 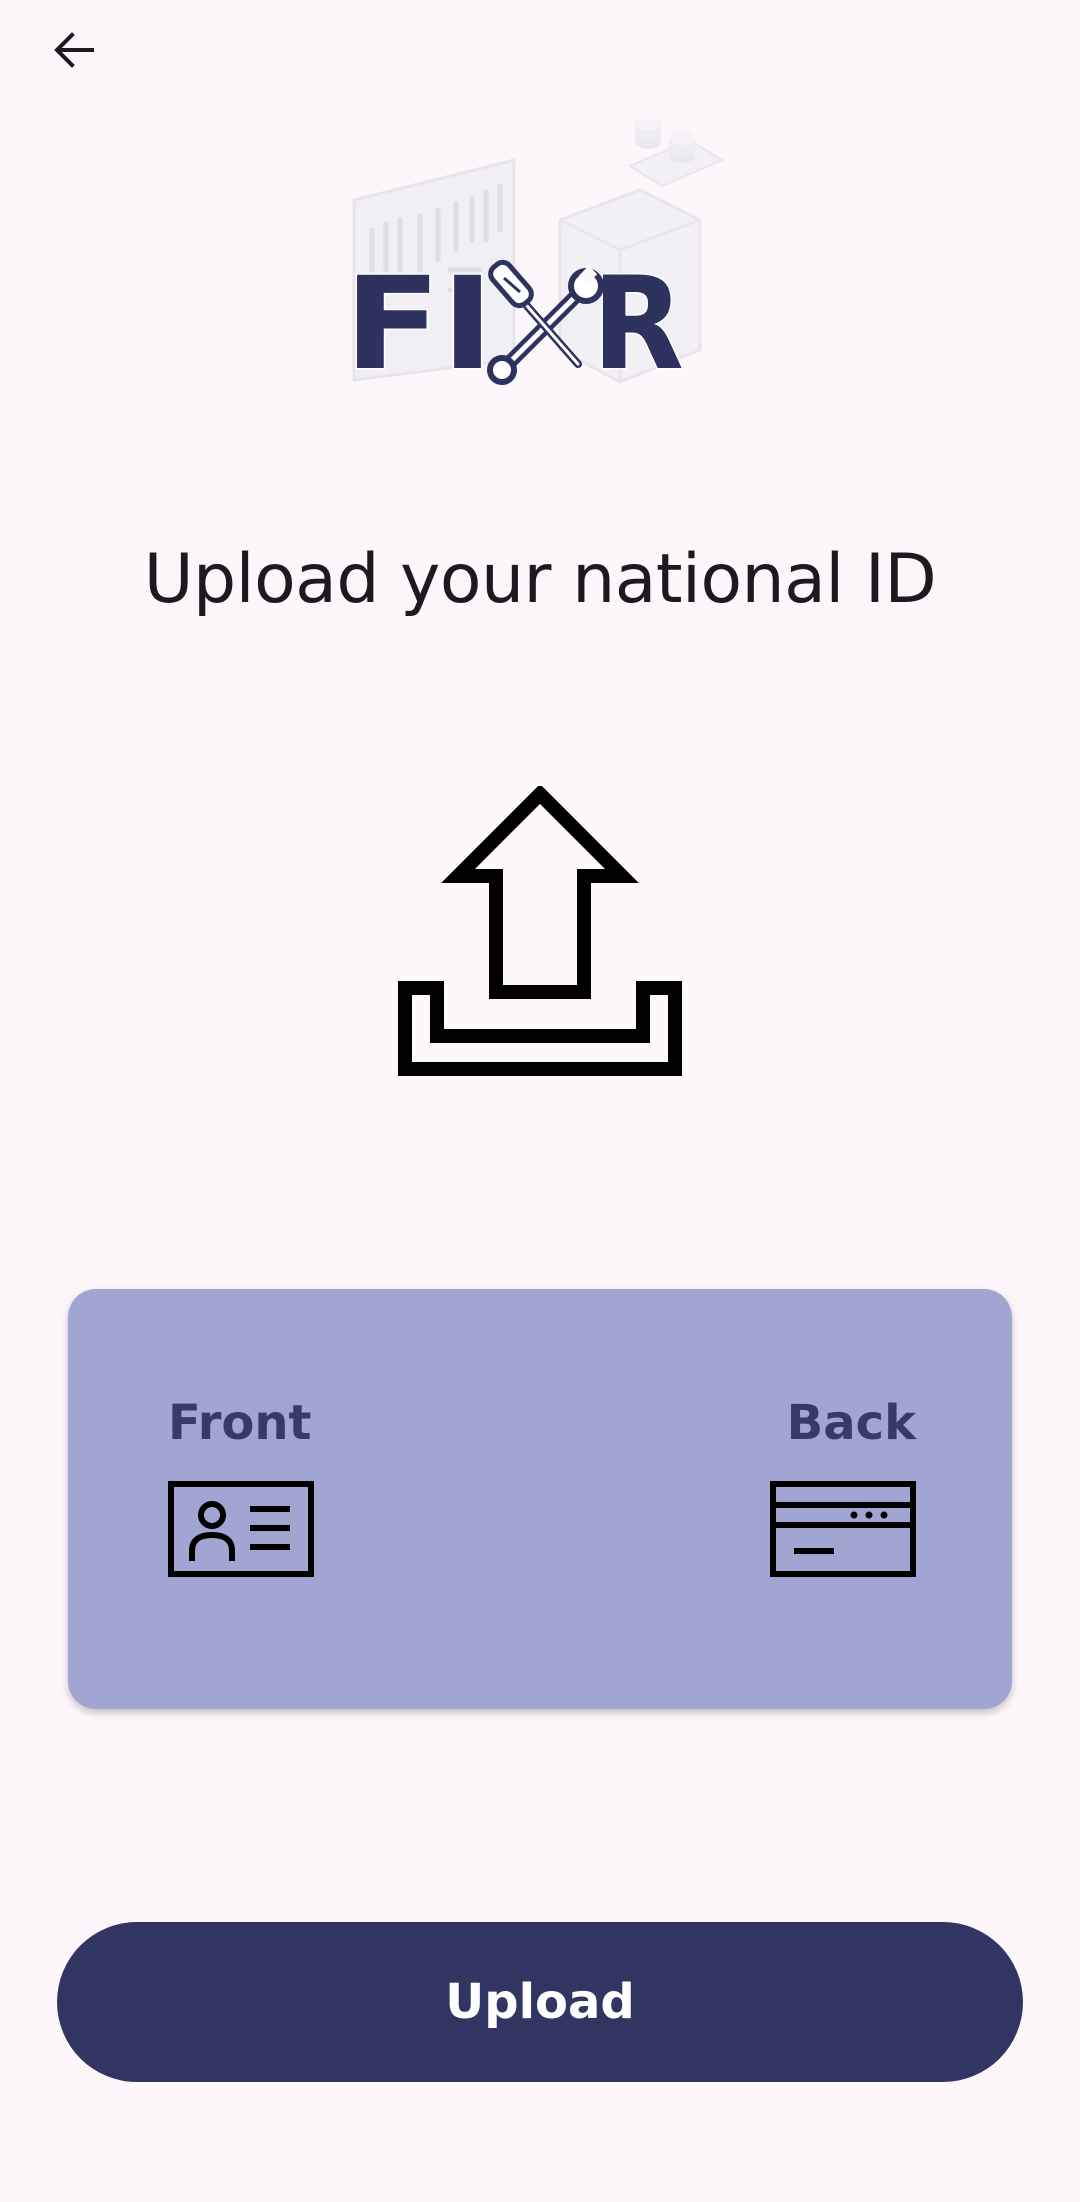 I want to click on back-button, so click(x=74, y=50).